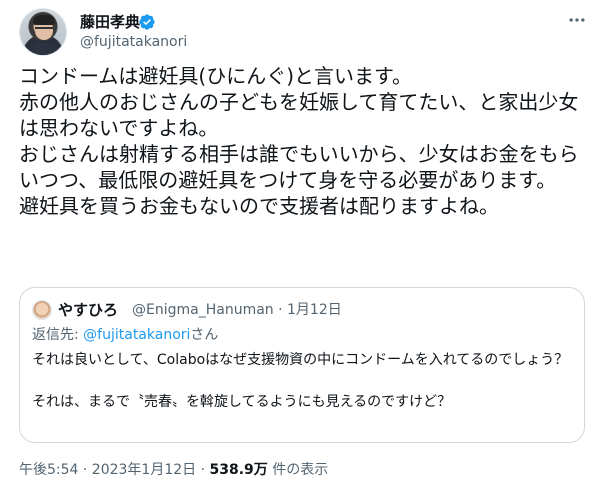  What do you see at coordinates (88, 310) in the screenshot?
I see `quoted-author-display-name: やすひろ` at bounding box center [88, 310].